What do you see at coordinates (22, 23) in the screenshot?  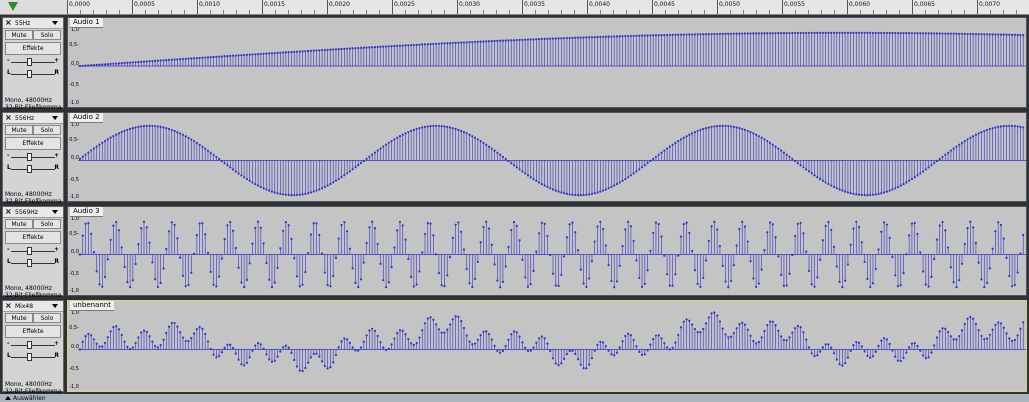 I see `track-name-menu: 55Hz` at bounding box center [22, 23].